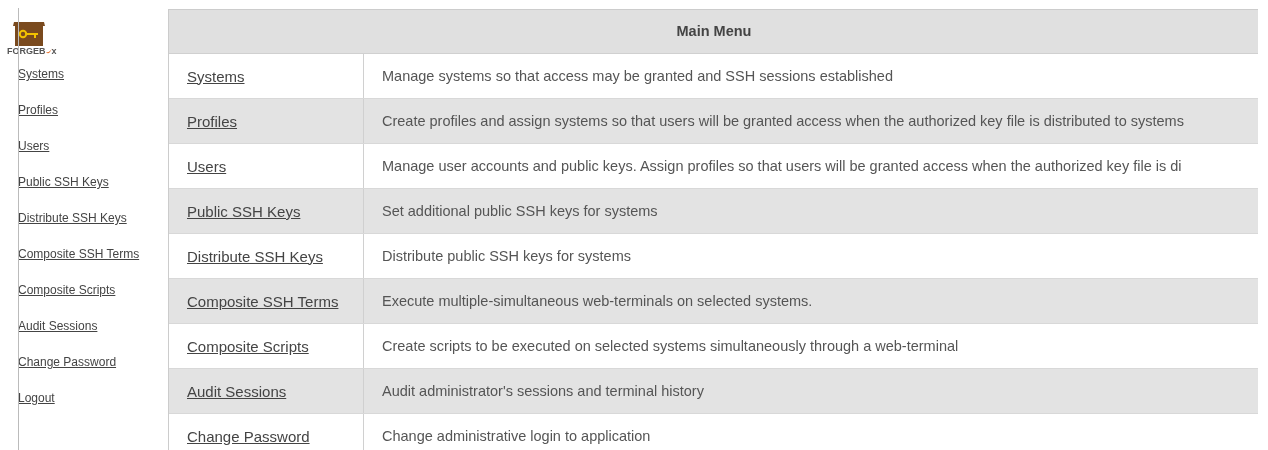  What do you see at coordinates (72, 228) in the screenshot?
I see `sidebar-link: Distribute SSH Keys` at bounding box center [72, 228].